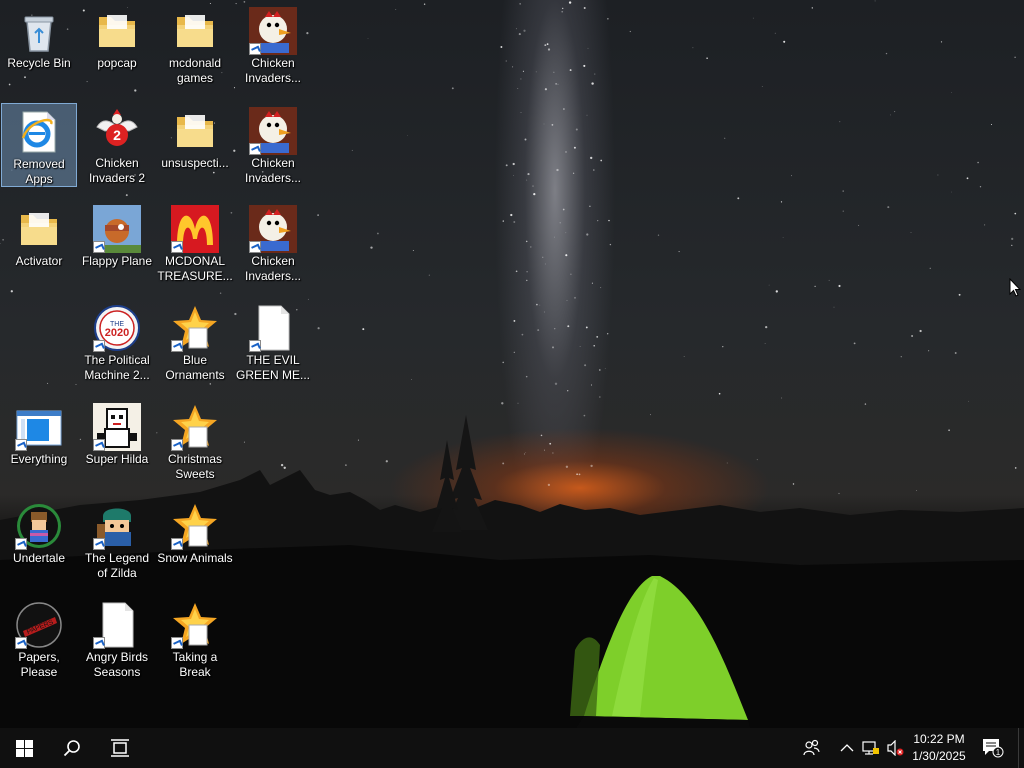 This screenshot has height=768, width=1024. Describe the element at coordinates (39, 132) in the screenshot. I see `internet-explorer-icon` at that location.